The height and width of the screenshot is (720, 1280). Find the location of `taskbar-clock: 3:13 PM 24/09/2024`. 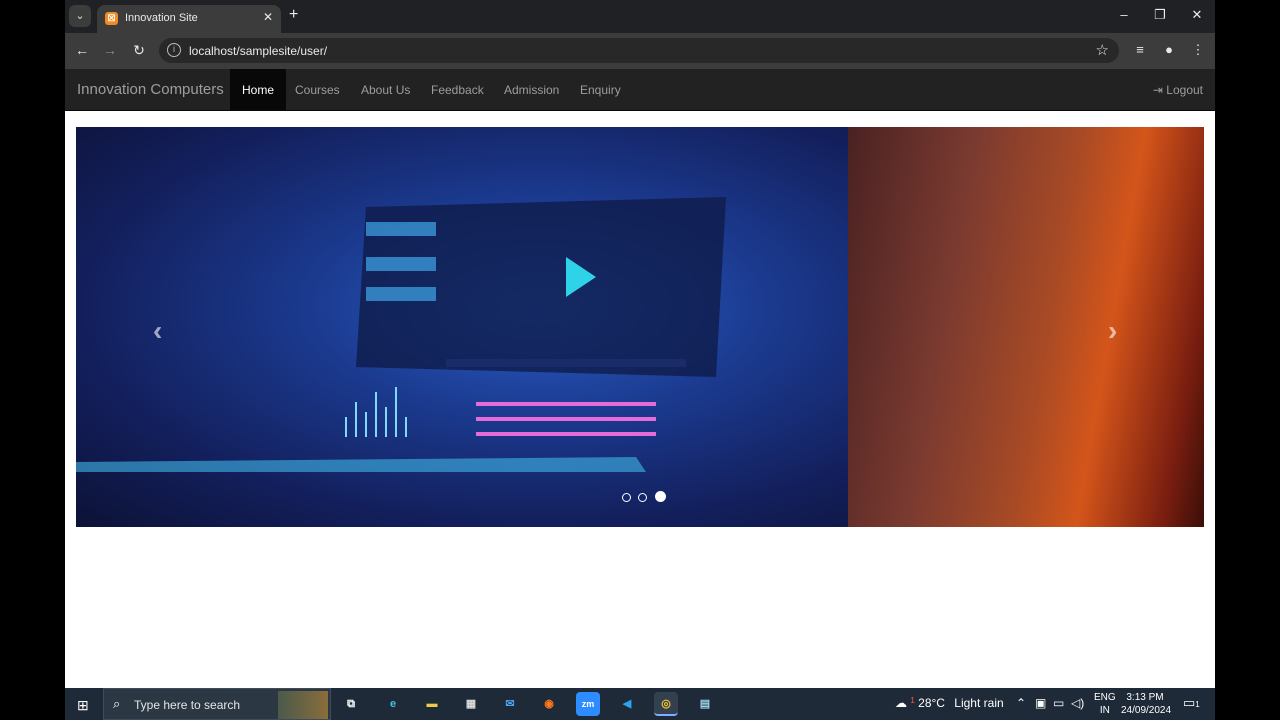

taskbar-clock: 3:13 PM 24/09/2024 is located at coordinates (1146, 704).